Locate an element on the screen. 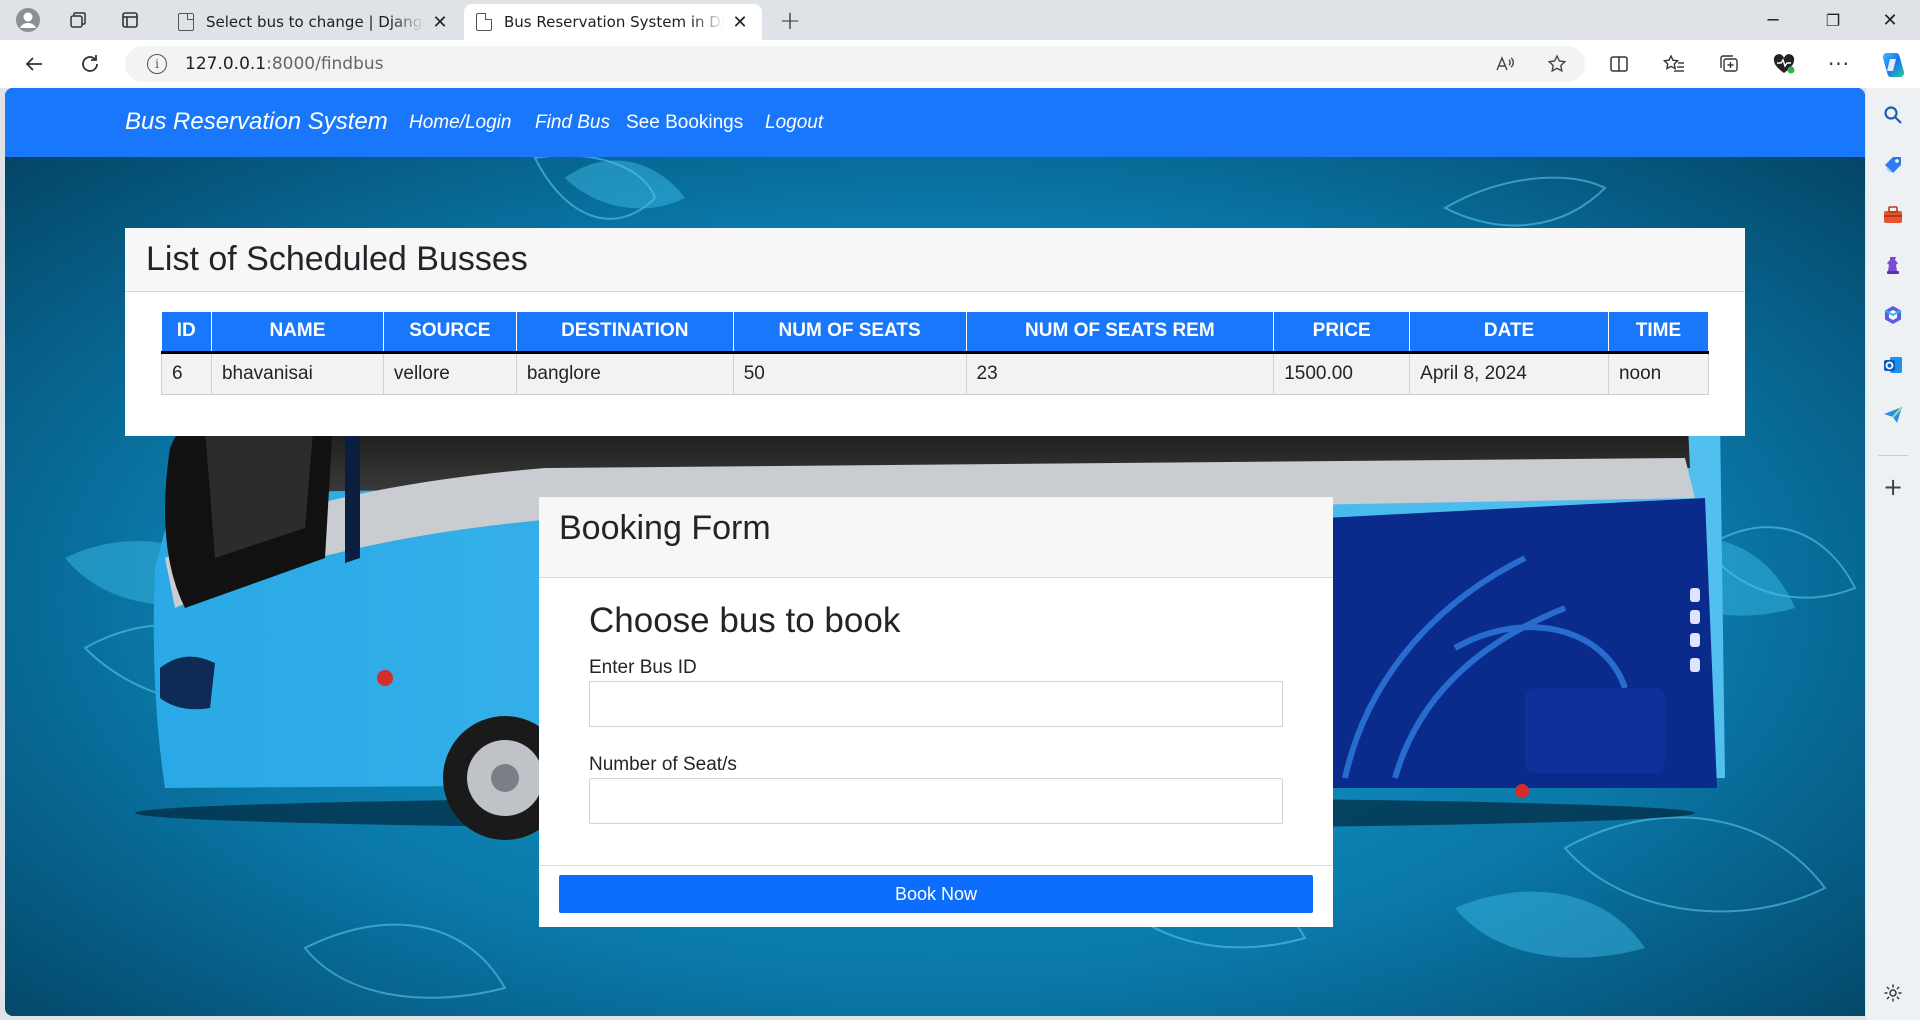 Image resolution: width=1920 pixels, height=1020 pixels. address-bar: i 127.0.0.1:8000/findbus is located at coordinates (855, 64).